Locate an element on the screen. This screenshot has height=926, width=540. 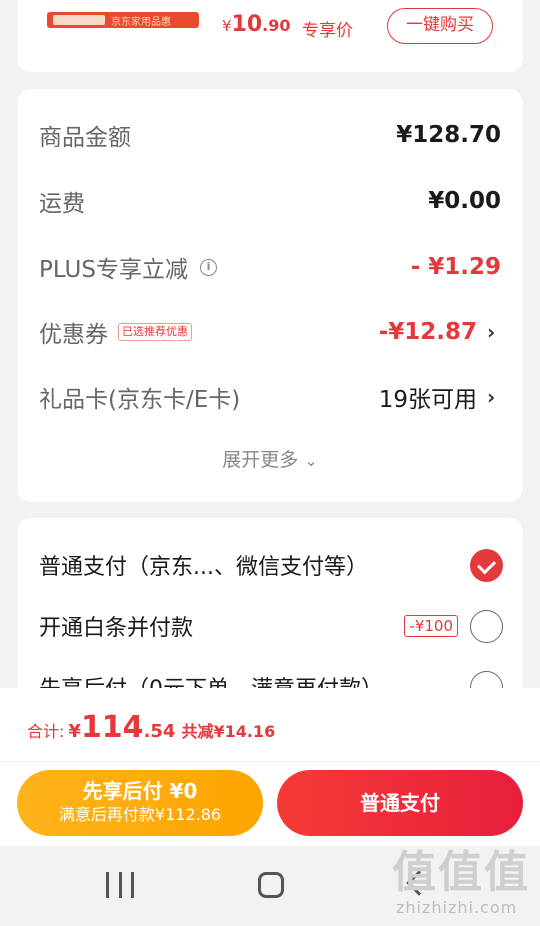
watermark-url: zhizhizhi.com is located at coordinates (457, 907).